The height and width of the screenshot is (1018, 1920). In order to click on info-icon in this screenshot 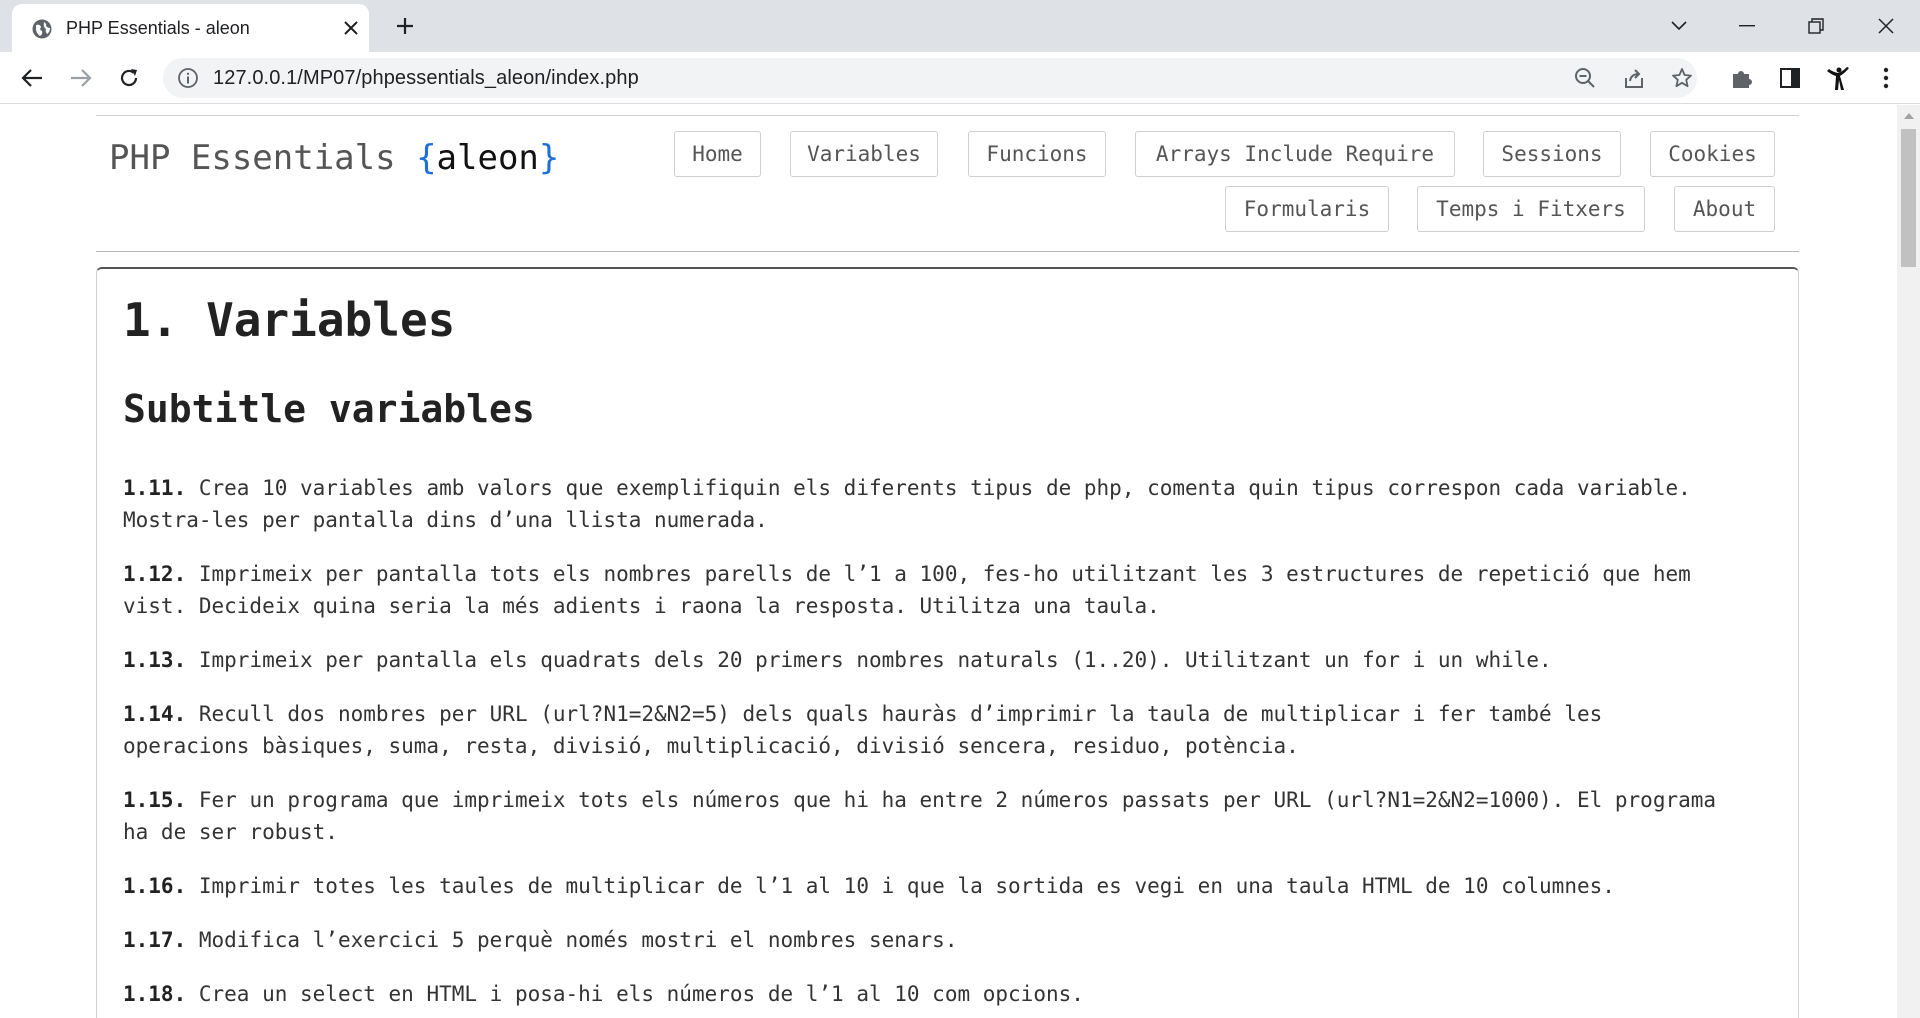, I will do `click(188, 78)`.